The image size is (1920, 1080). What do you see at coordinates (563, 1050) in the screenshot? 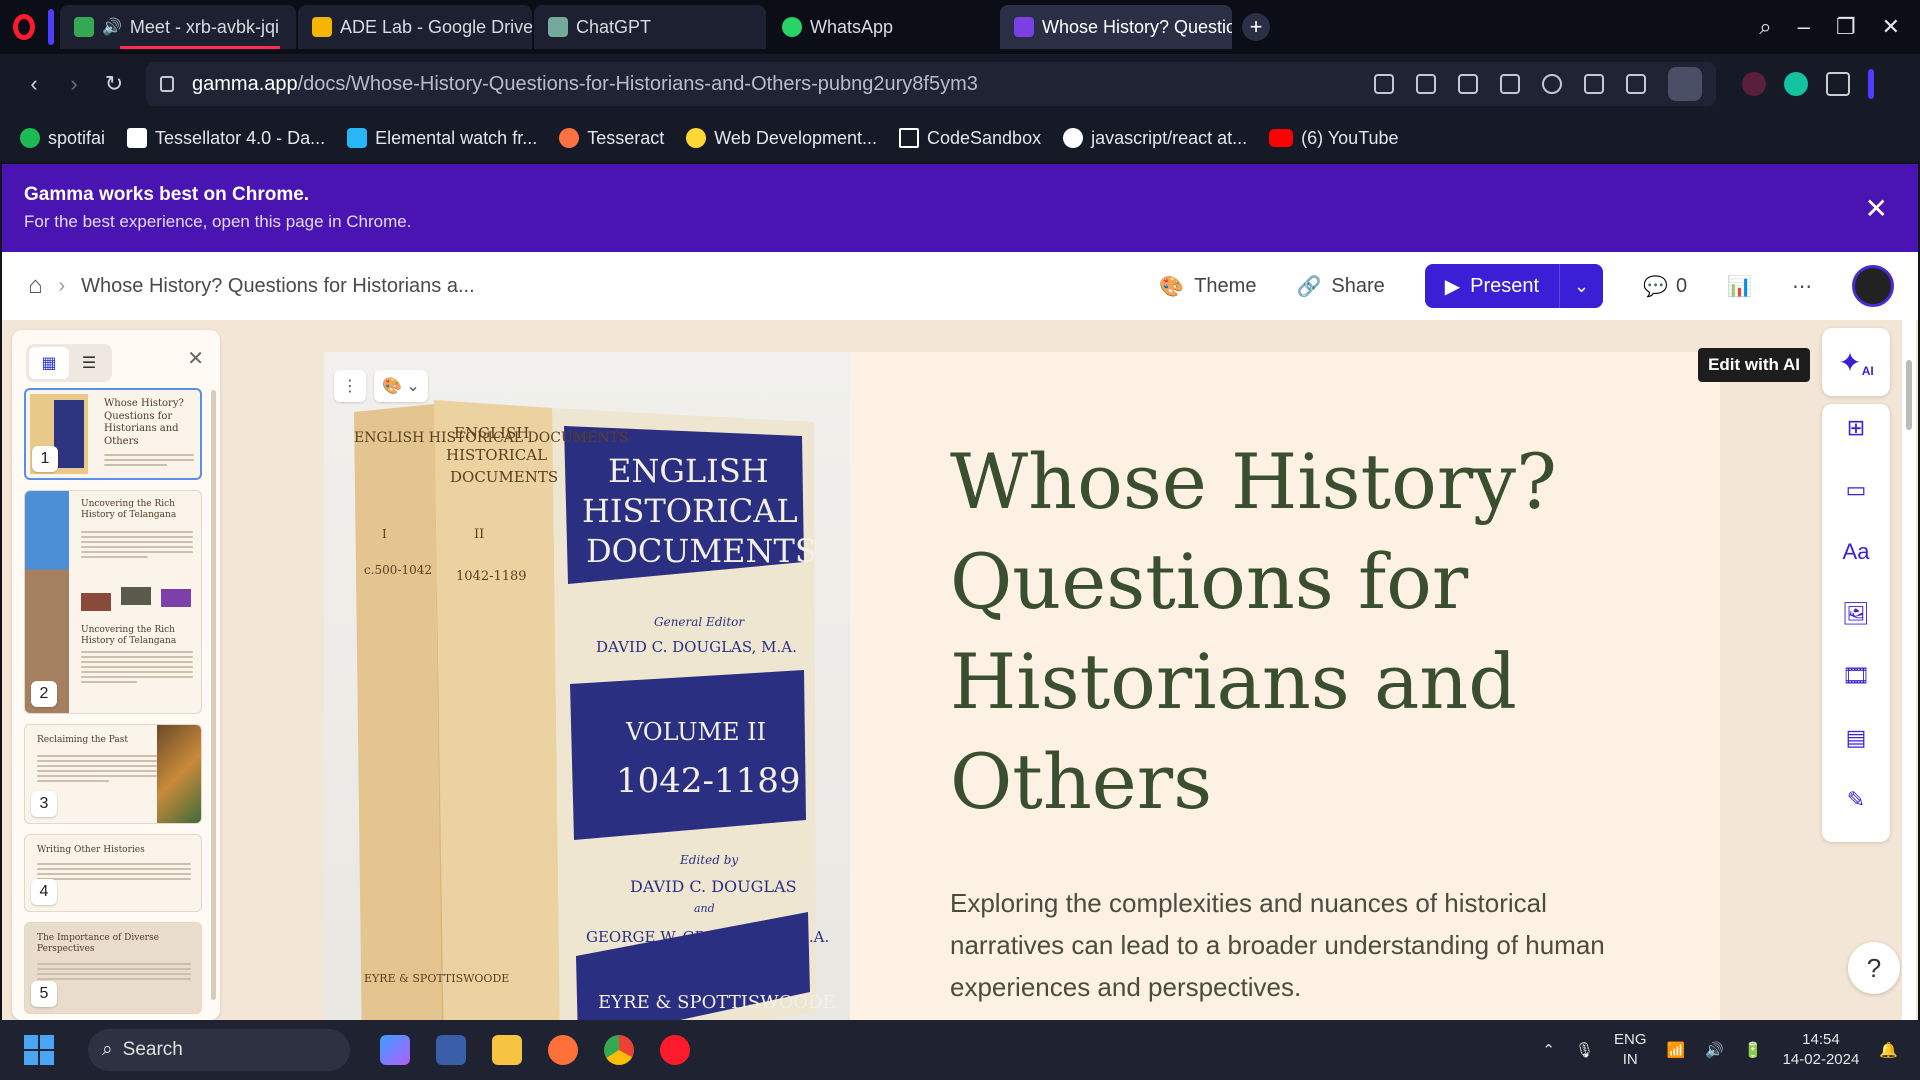
I see `firefox-icon` at bounding box center [563, 1050].